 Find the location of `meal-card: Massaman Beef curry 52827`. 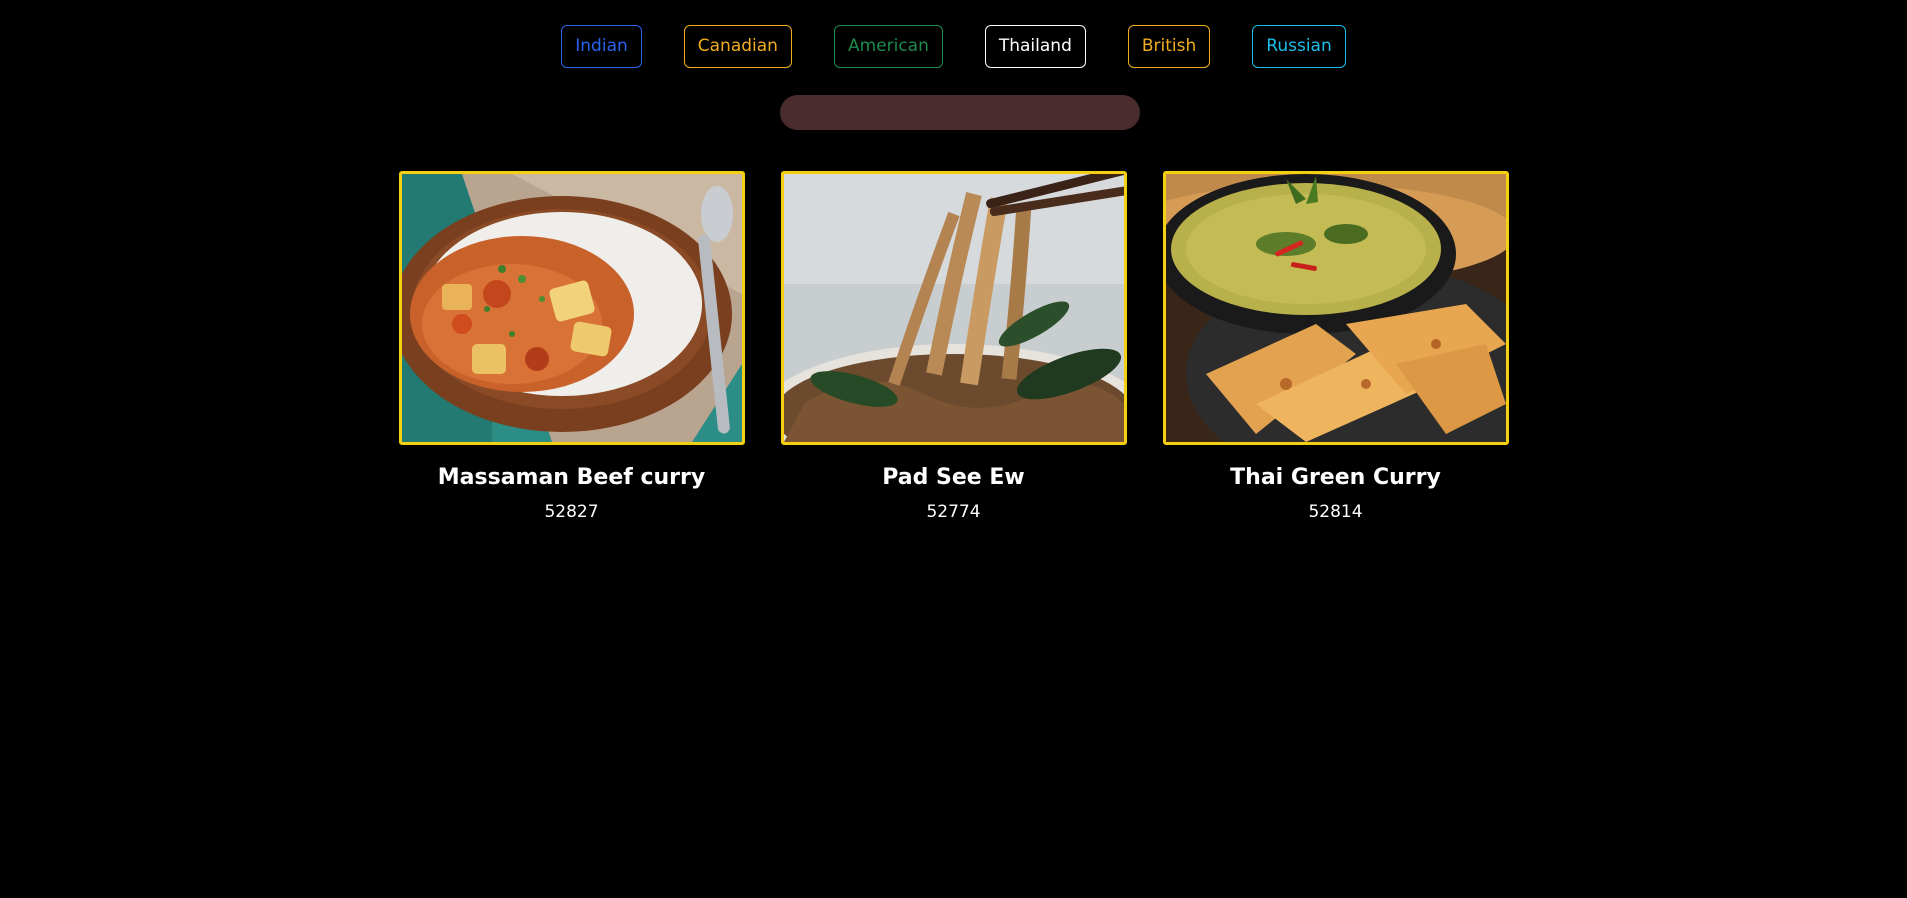

meal-card: Massaman Beef curry 52827 is located at coordinates (571, 347).